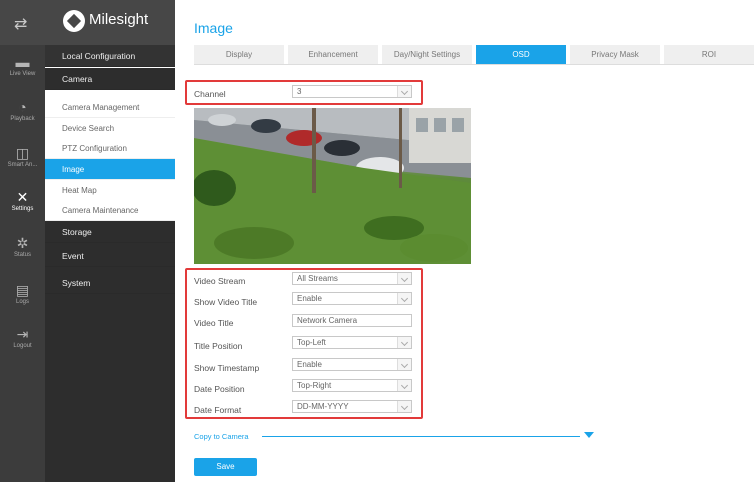  Describe the element at coordinates (22, 107) in the screenshot. I see `playback-icon: ◔` at that location.